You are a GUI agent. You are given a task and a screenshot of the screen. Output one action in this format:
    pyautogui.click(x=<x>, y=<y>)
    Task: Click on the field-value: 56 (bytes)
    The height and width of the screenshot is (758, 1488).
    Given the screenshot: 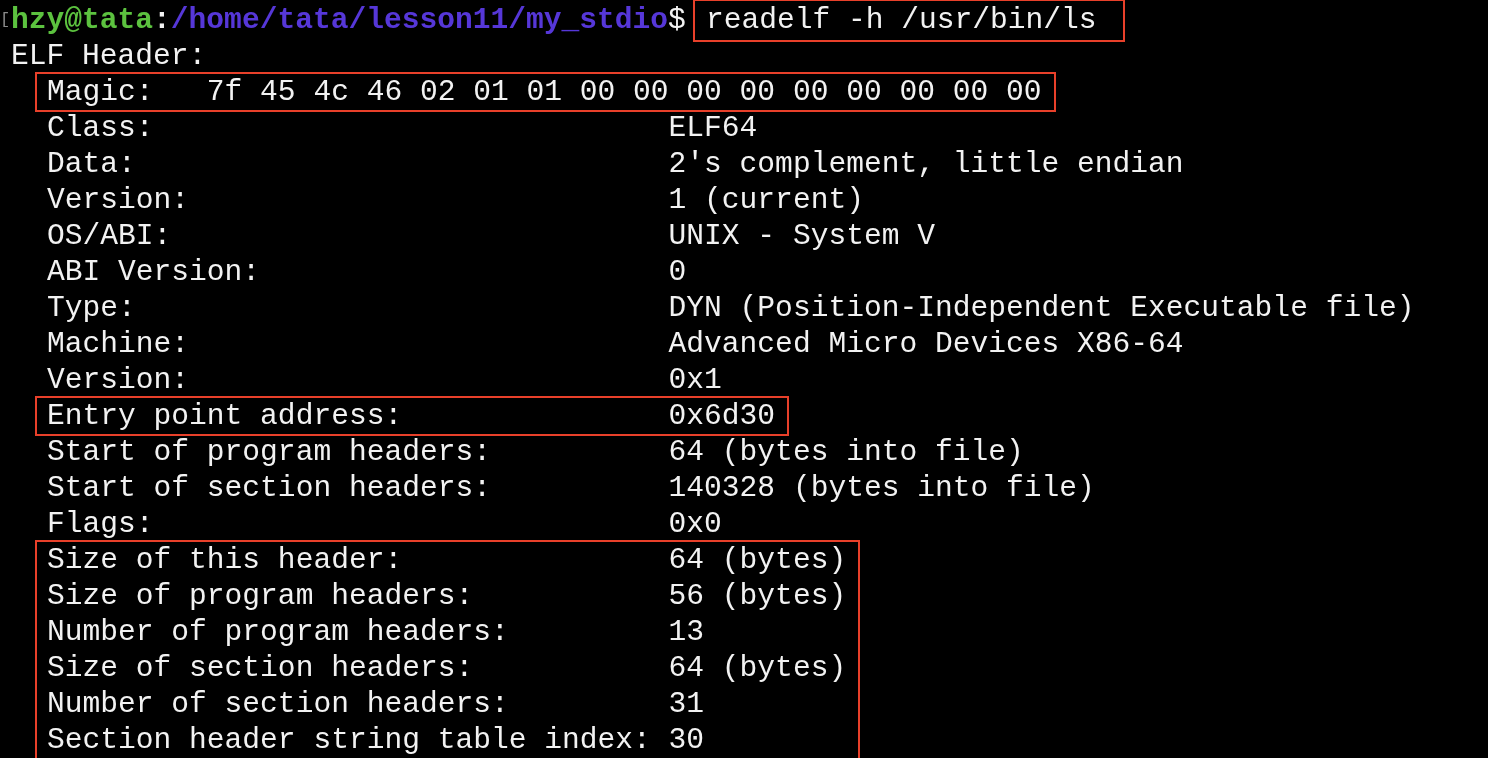 What is the action you would take?
    pyautogui.click(x=757, y=596)
    